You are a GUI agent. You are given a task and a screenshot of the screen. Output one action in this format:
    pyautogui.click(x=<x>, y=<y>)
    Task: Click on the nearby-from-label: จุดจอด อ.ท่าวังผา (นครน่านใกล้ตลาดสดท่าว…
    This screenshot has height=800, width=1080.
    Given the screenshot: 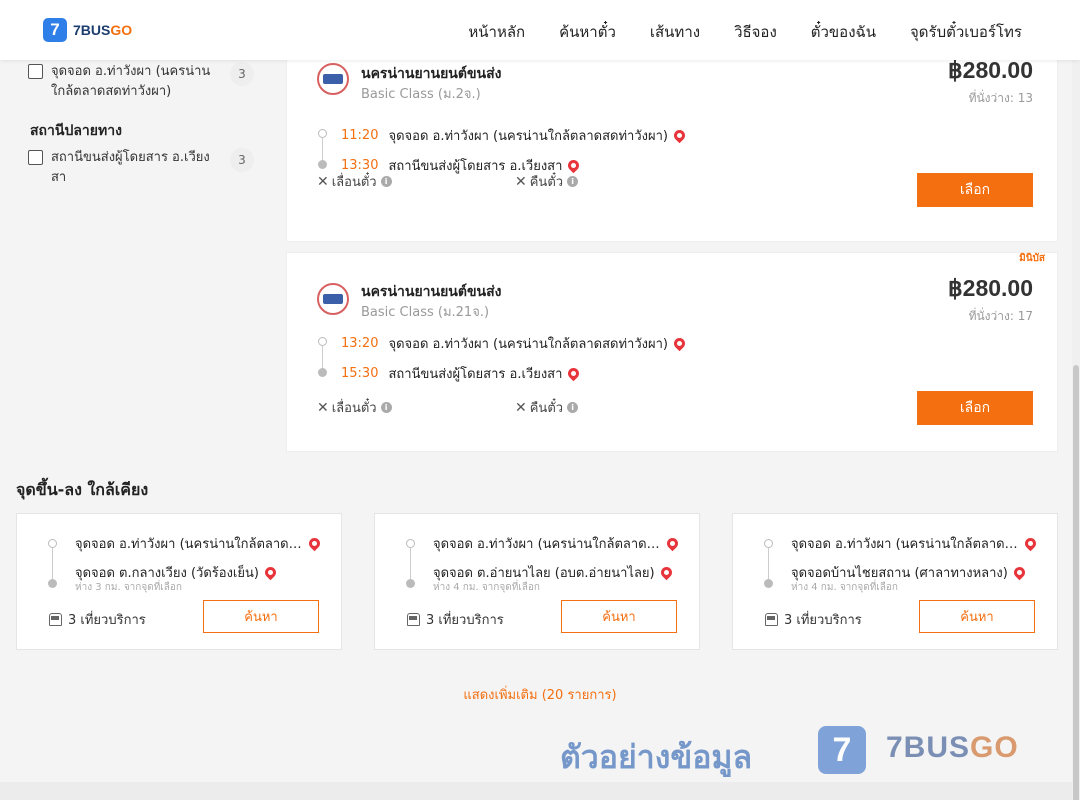 What is the action you would take?
    pyautogui.click(x=189, y=544)
    